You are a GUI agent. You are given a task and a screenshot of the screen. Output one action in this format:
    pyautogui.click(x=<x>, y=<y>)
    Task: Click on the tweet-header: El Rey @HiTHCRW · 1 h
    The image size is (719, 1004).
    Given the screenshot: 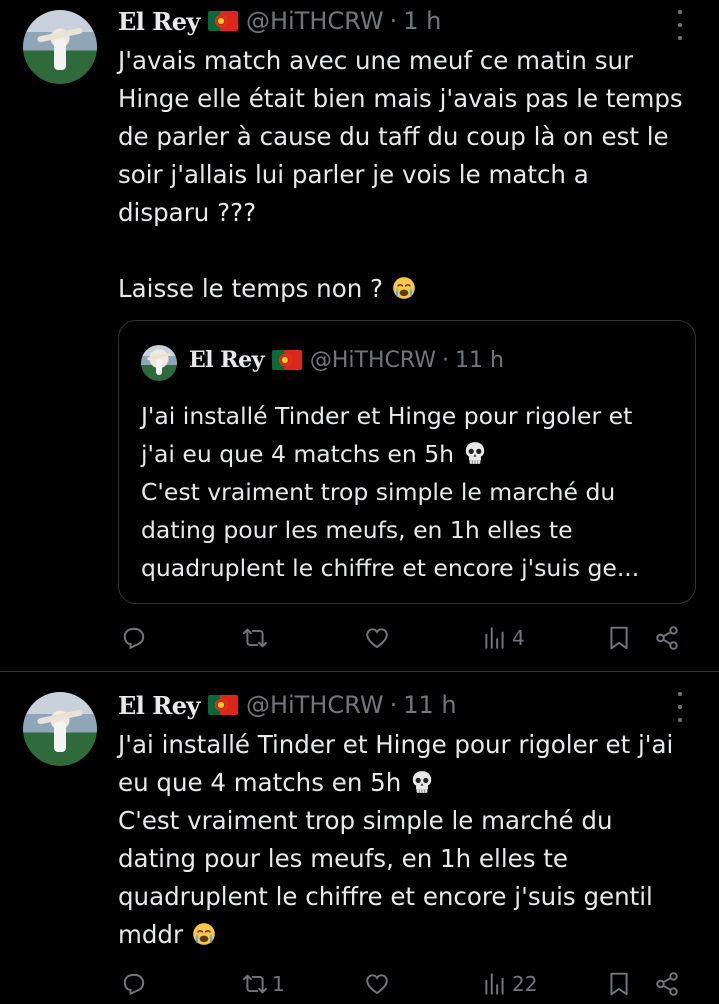 What is the action you would take?
    pyautogui.click(x=279, y=21)
    